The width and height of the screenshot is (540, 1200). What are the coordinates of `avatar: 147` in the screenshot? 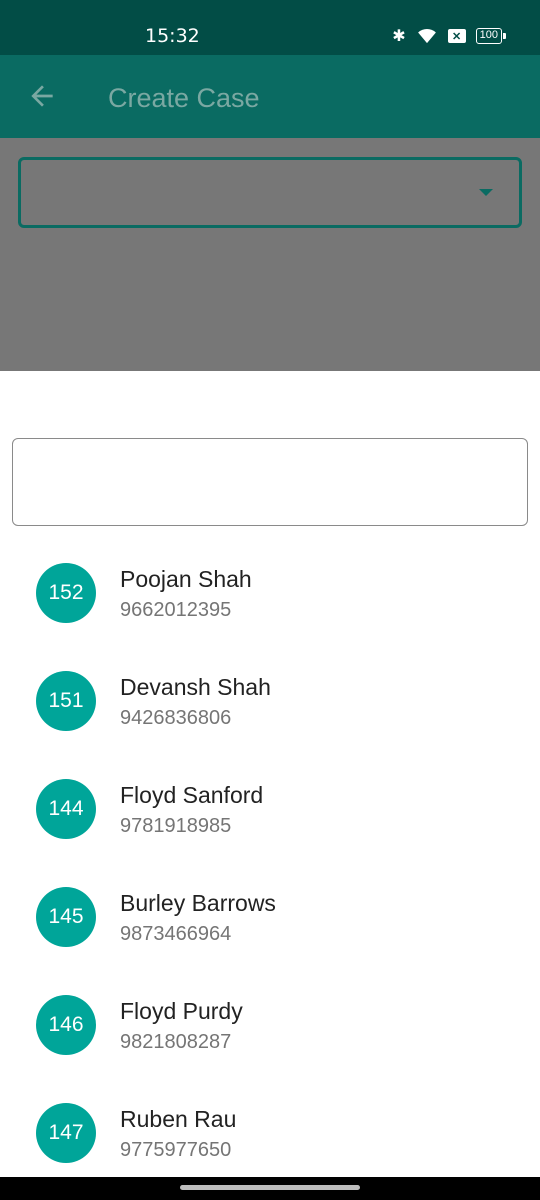 It's located at (66, 1133).